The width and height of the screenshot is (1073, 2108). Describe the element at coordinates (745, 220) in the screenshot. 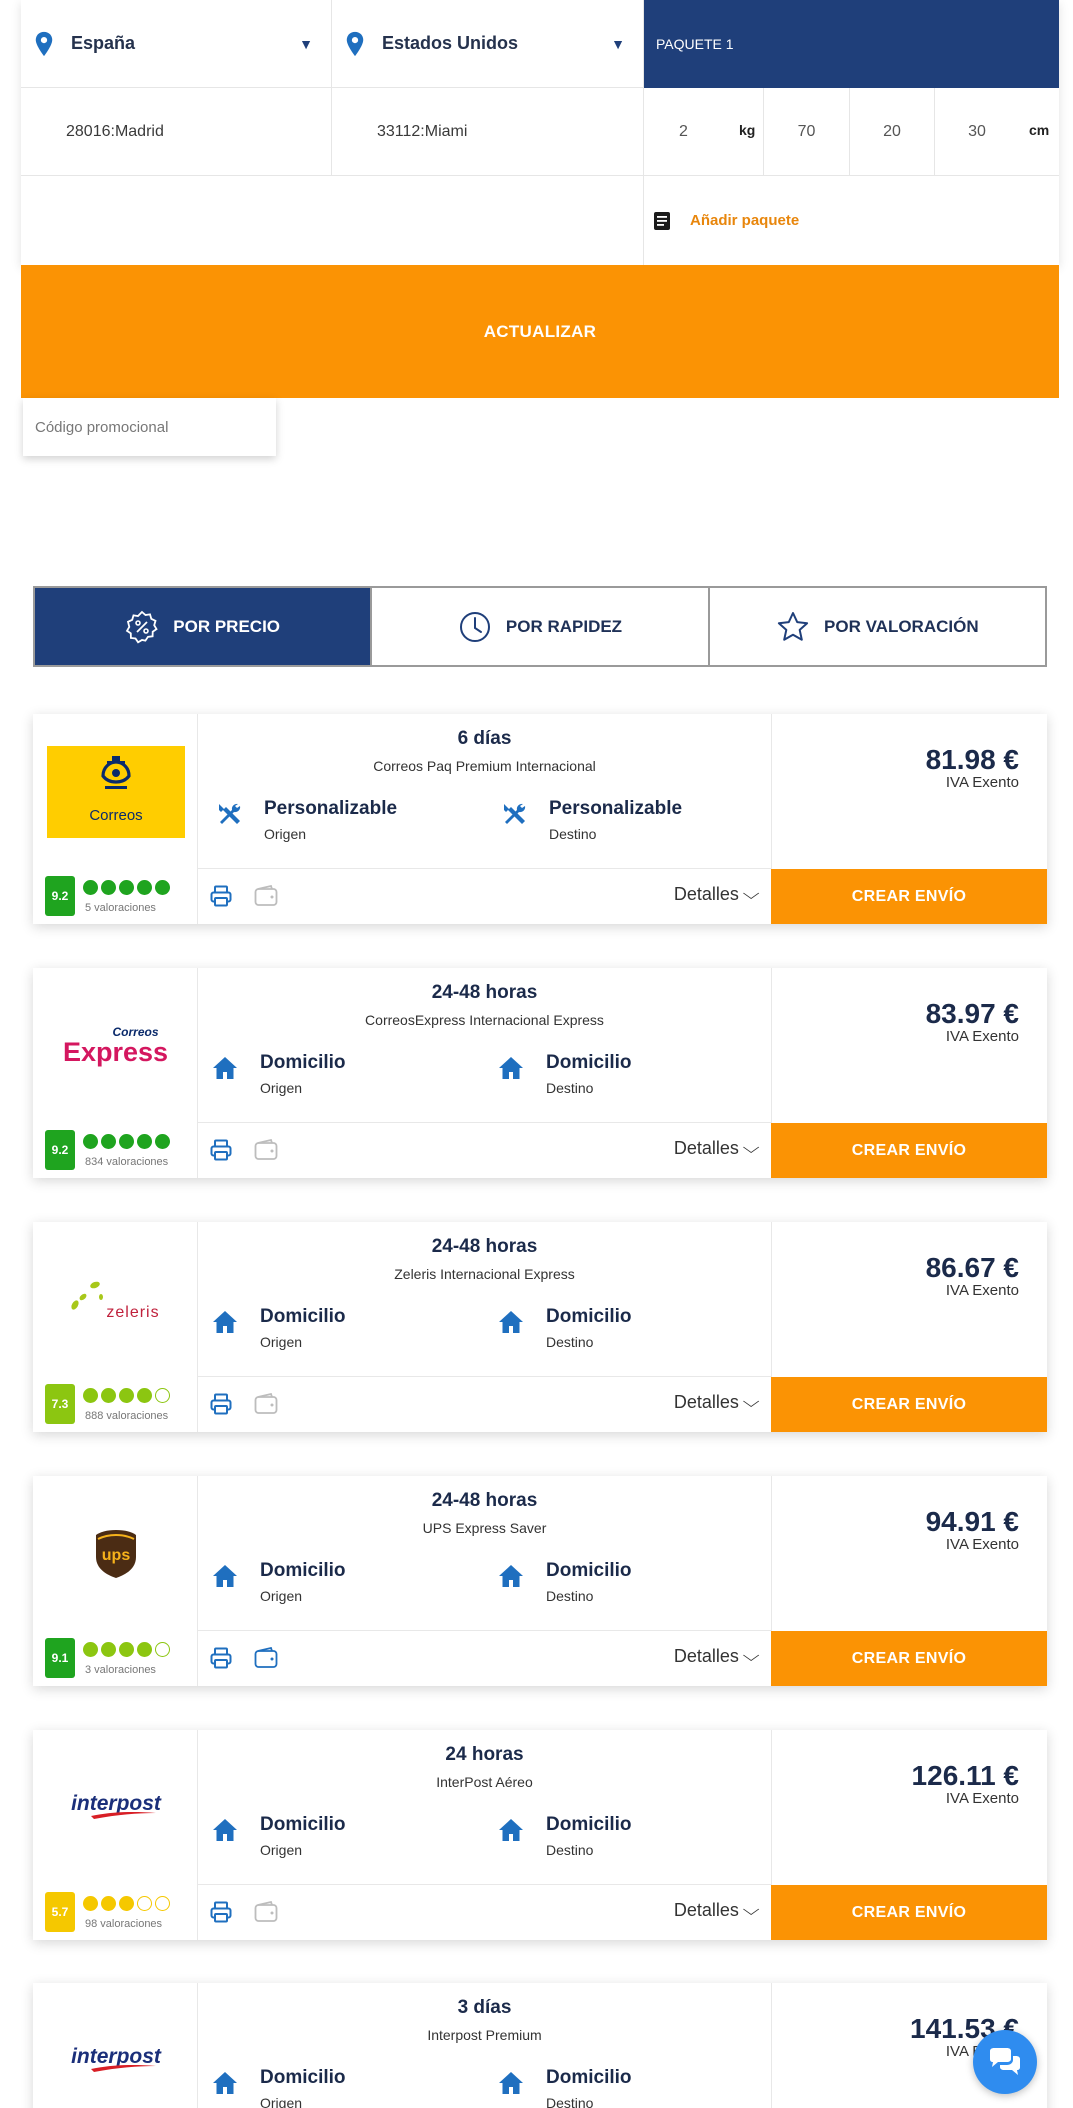

I see `add-package-label: Añadir paquete` at that location.